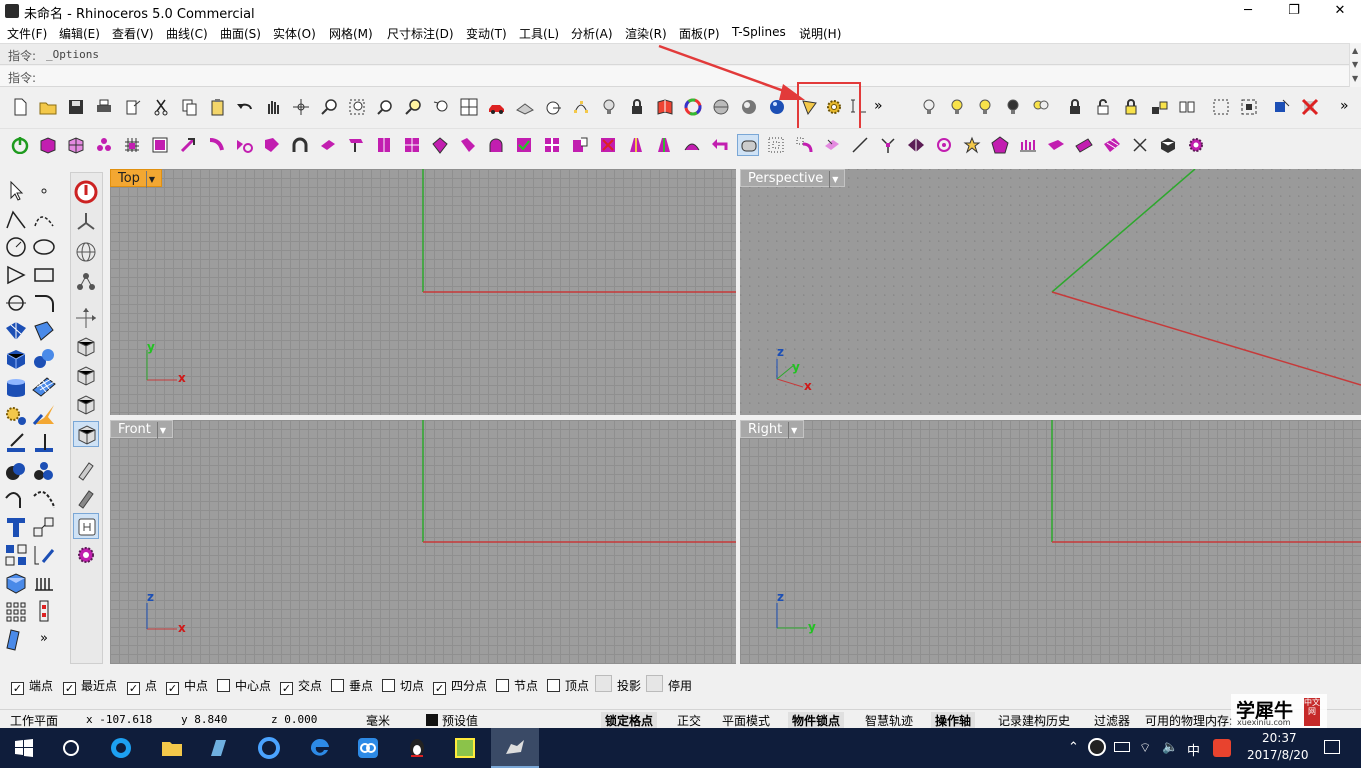 The image size is (1361, 768). Describe the element at coordinates (776, 145) in the screenshot. I see `ts-box-mode-button` at that location.